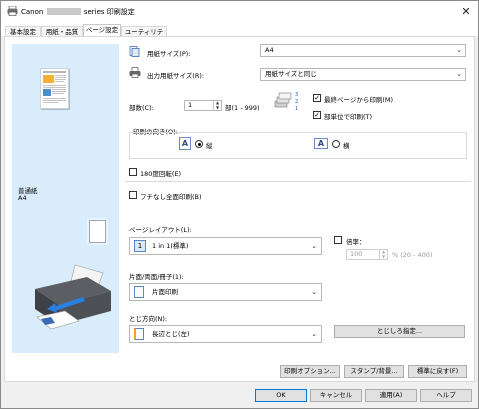 The image size is (479, 409). What do you see at coordinates (446, 395) in the screenshot?
I see `help-button: ヘルプ` at bounding box center [446, 395].